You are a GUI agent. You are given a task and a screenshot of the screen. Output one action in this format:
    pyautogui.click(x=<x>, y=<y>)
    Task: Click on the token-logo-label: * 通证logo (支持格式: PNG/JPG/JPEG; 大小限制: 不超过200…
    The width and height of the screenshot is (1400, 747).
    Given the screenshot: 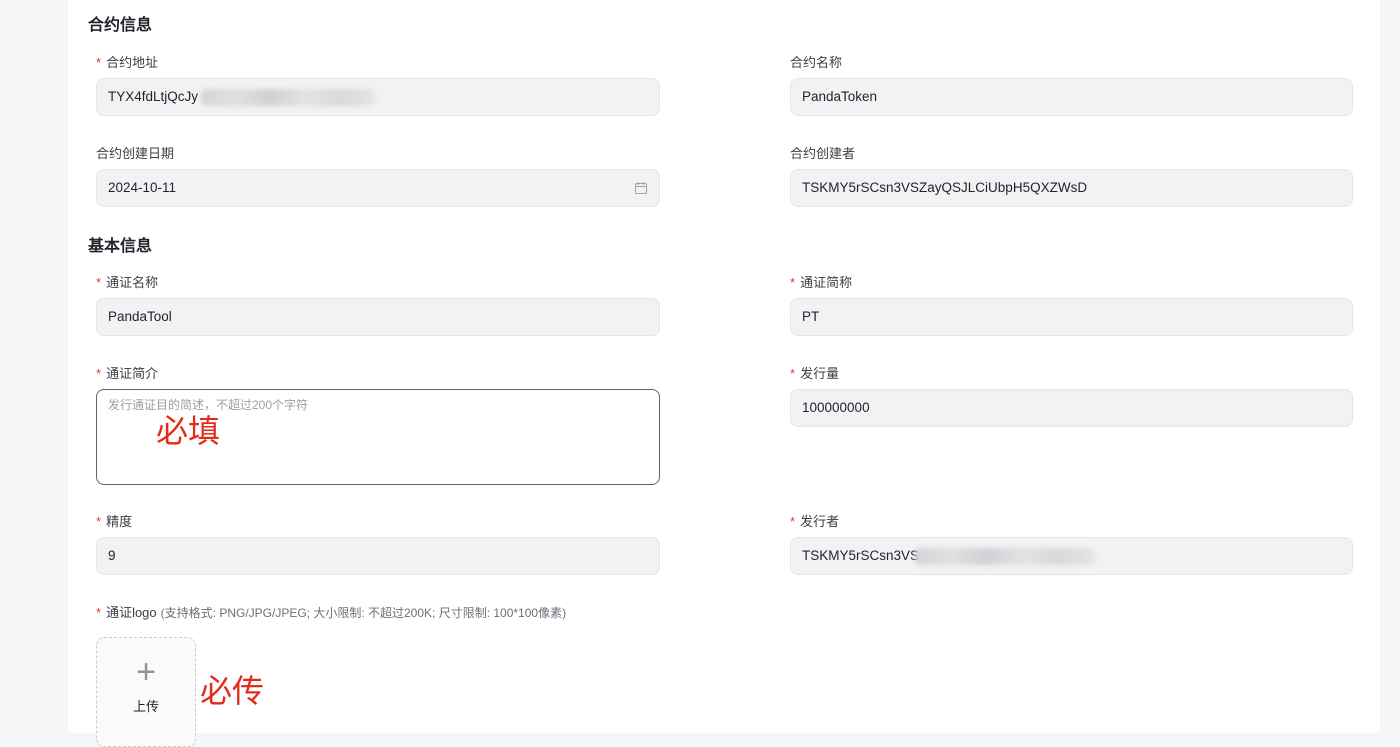 What is the action you would take?
    pyautogui.click(x=331, y=612)
    